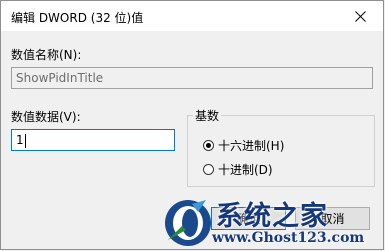 This screenshot has width=385, height=251. I want to click on radio-unselected-icon, so click(208, 169).